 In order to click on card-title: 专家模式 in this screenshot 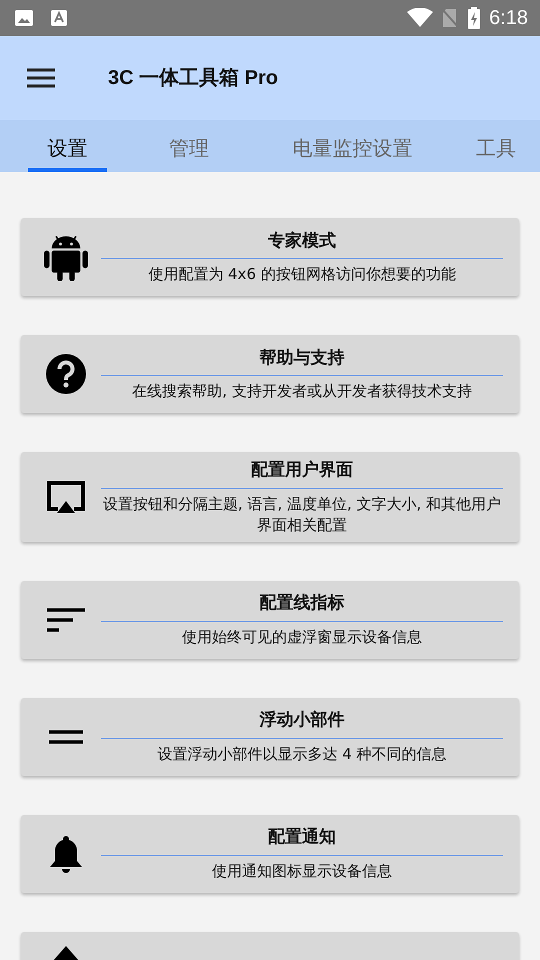, I will do `click(302, 244)`.